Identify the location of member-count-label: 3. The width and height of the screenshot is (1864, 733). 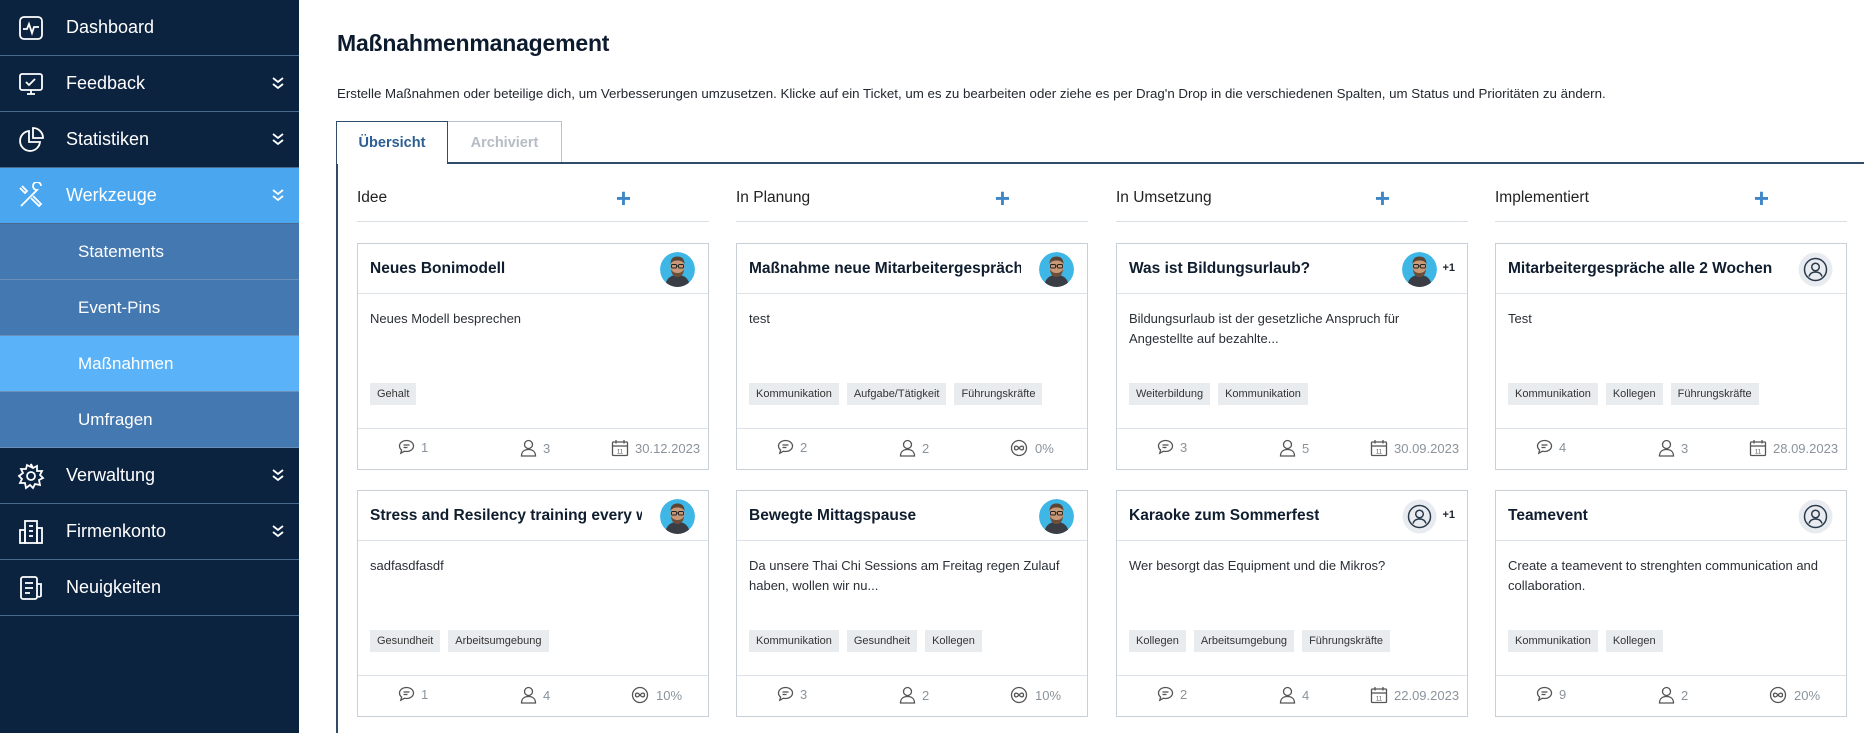
(547, 448).